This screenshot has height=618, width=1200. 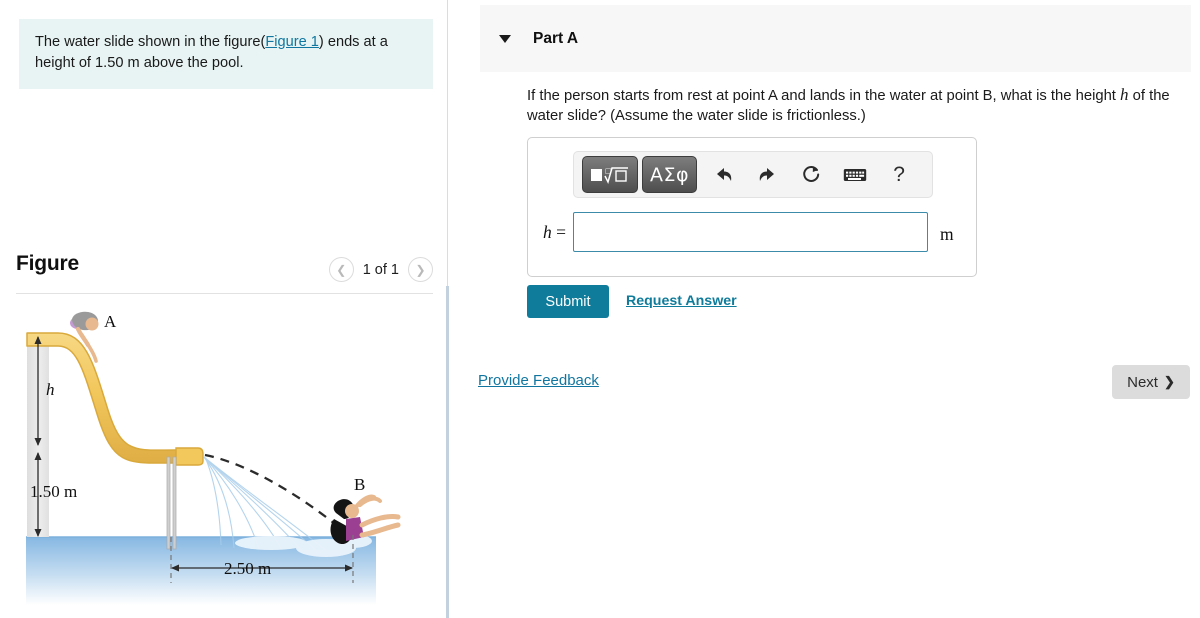 I want to click on keyboard-glyph, so click(x=855, y=174).